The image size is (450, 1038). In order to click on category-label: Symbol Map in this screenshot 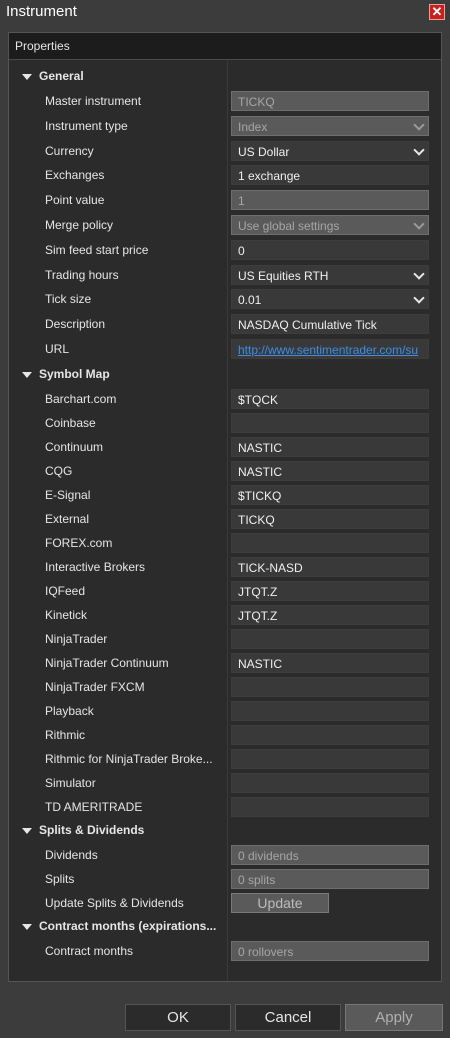, I will do `click(74, 374)`.